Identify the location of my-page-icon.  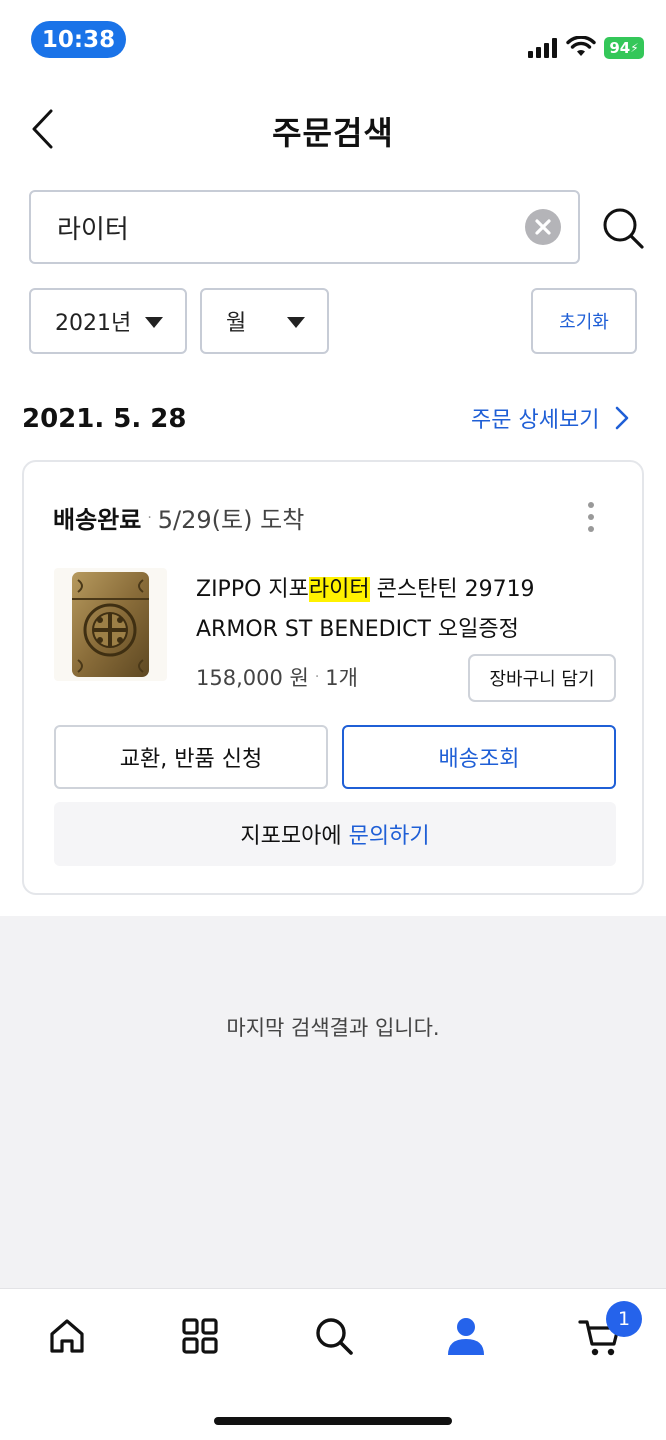
(466, 1336).